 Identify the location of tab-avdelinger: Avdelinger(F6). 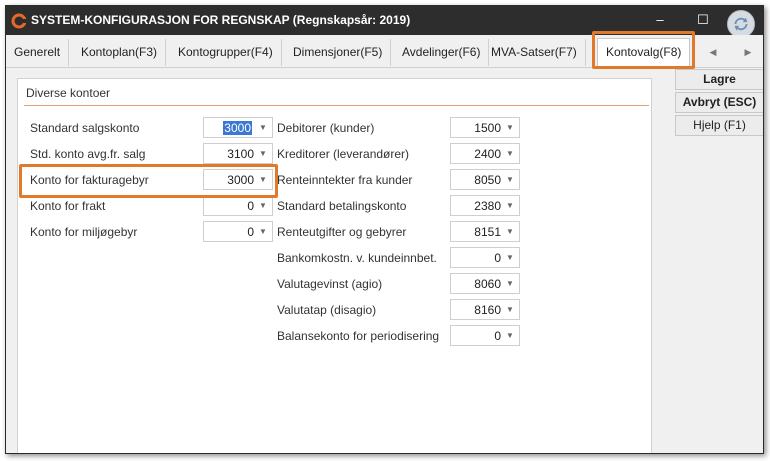
(442, 52).